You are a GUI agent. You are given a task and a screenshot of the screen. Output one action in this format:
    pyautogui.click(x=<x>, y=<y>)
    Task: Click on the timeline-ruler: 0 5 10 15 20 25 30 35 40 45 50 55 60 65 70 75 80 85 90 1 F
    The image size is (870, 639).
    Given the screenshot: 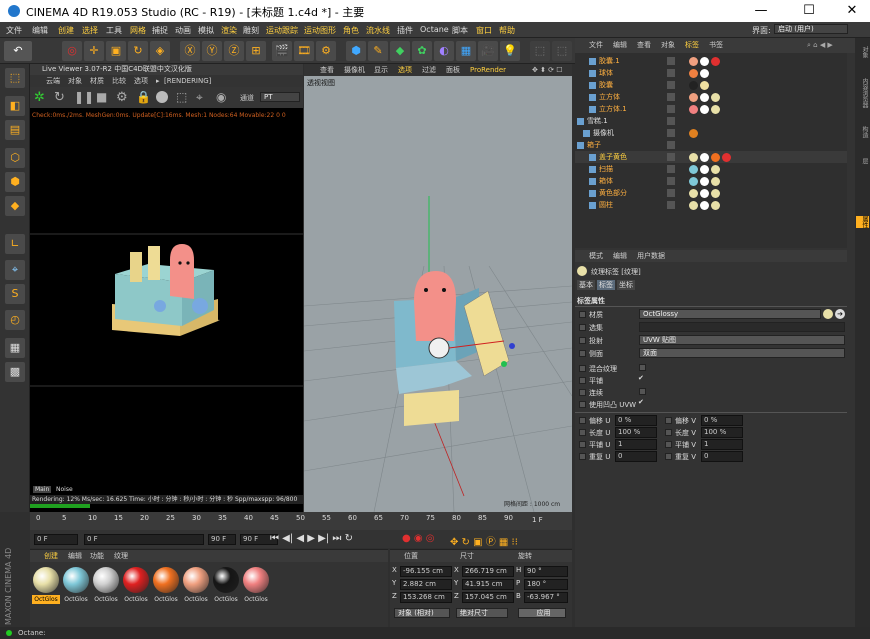 What is the action you would take?
    pyautogui.click(x=301, y=521)
    